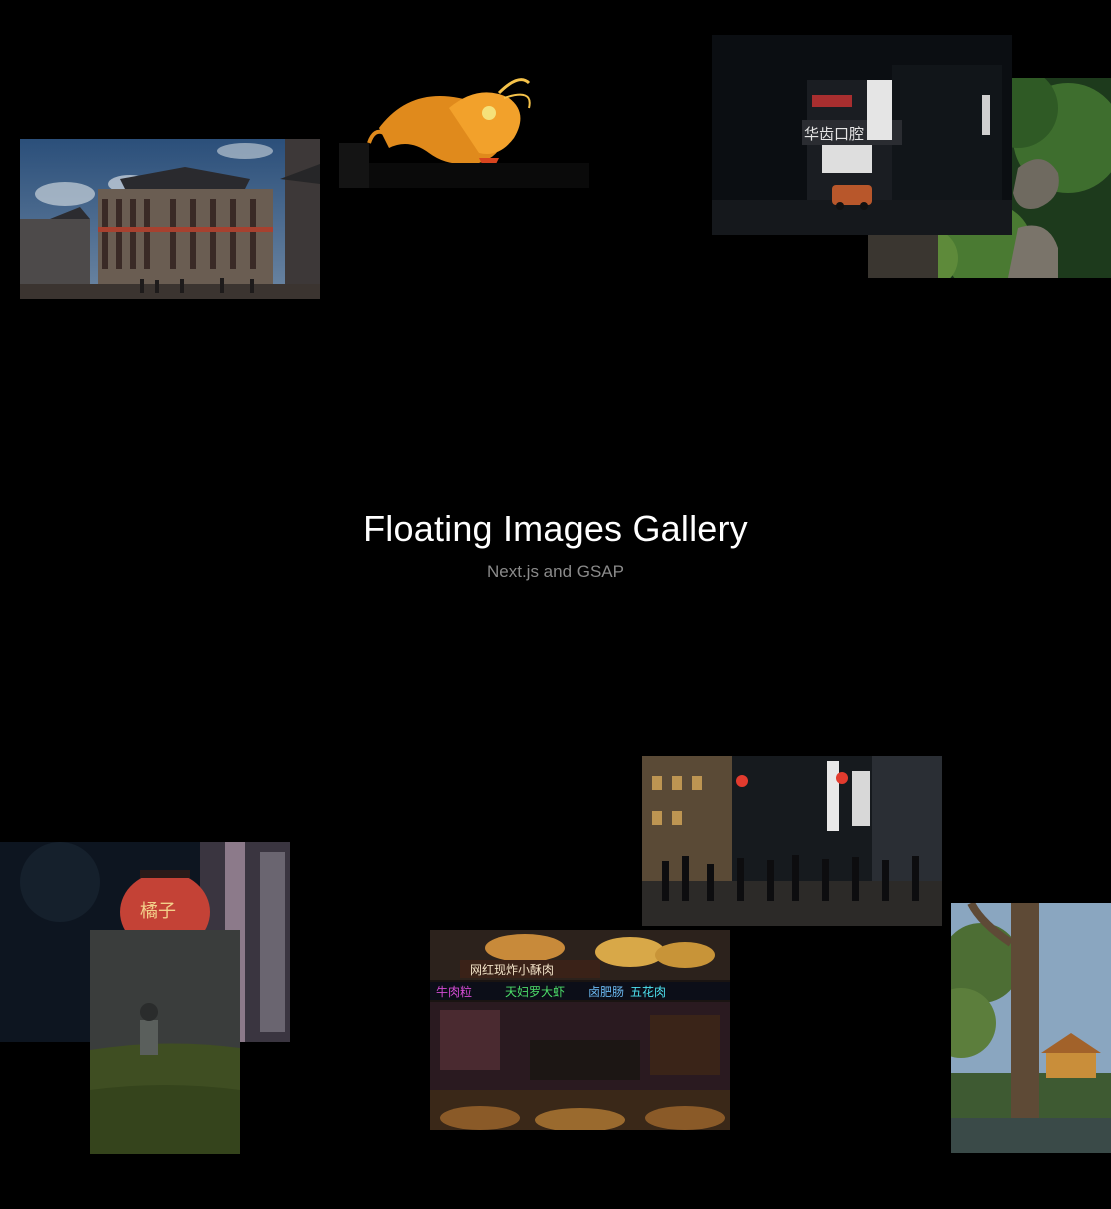  What do you see at coordinates (158, 911) in the screenshot?
I see `lantern-text: 橘子` at bounding box center [158, 911].